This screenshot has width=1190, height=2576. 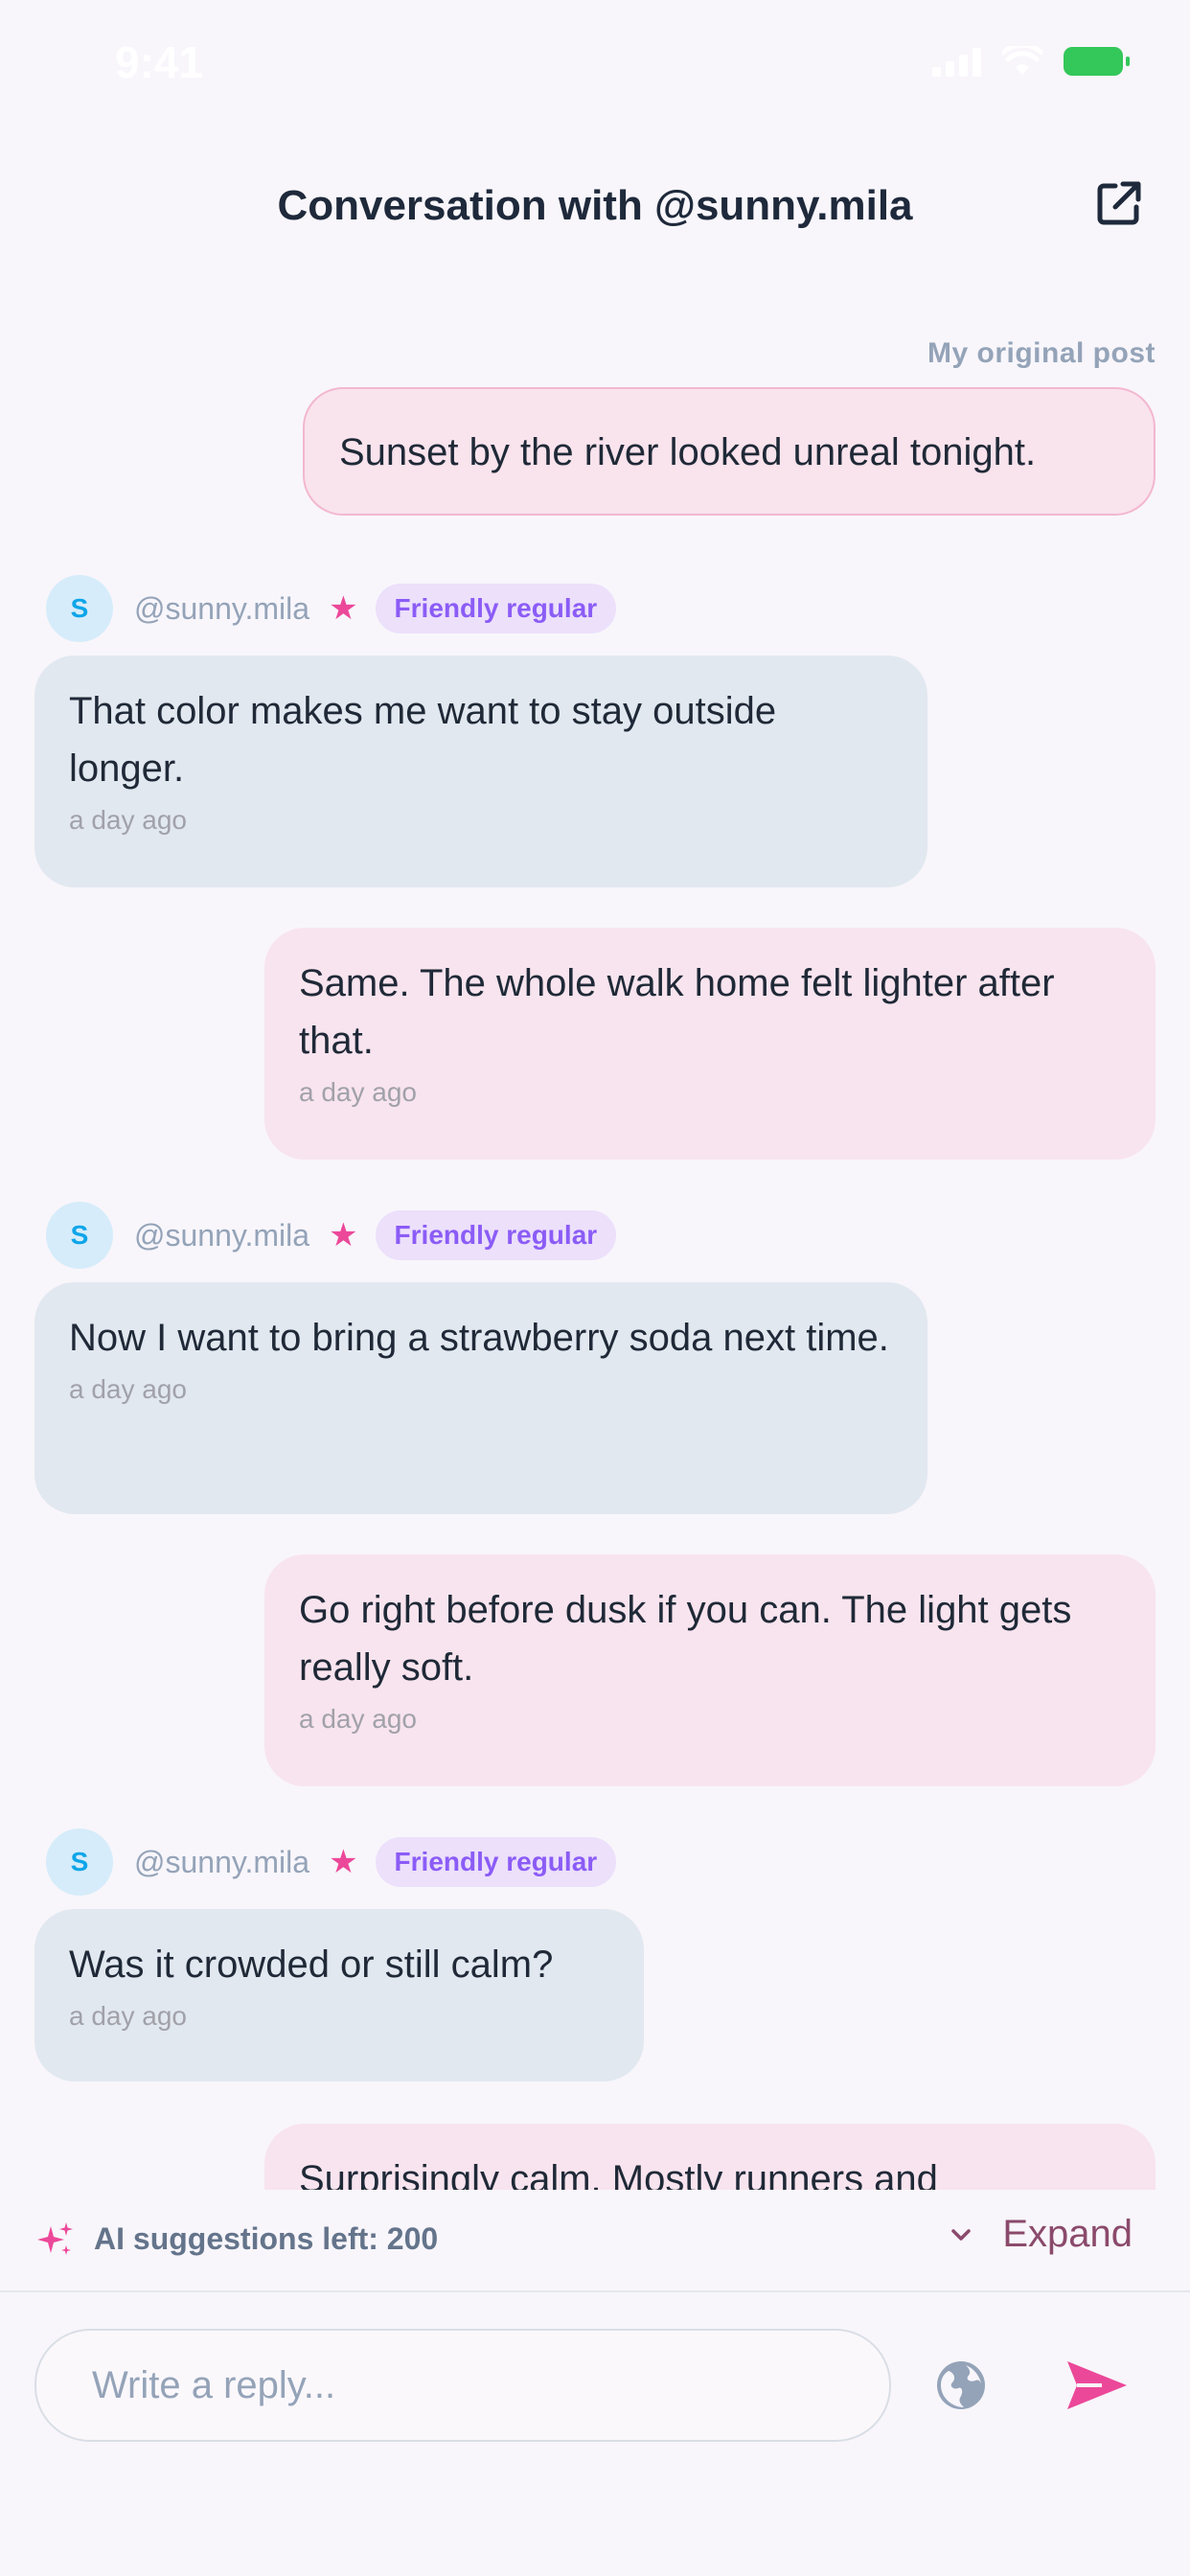 I want to click on header: Conversation with @sunny.mila, so click(x=595, y=206).